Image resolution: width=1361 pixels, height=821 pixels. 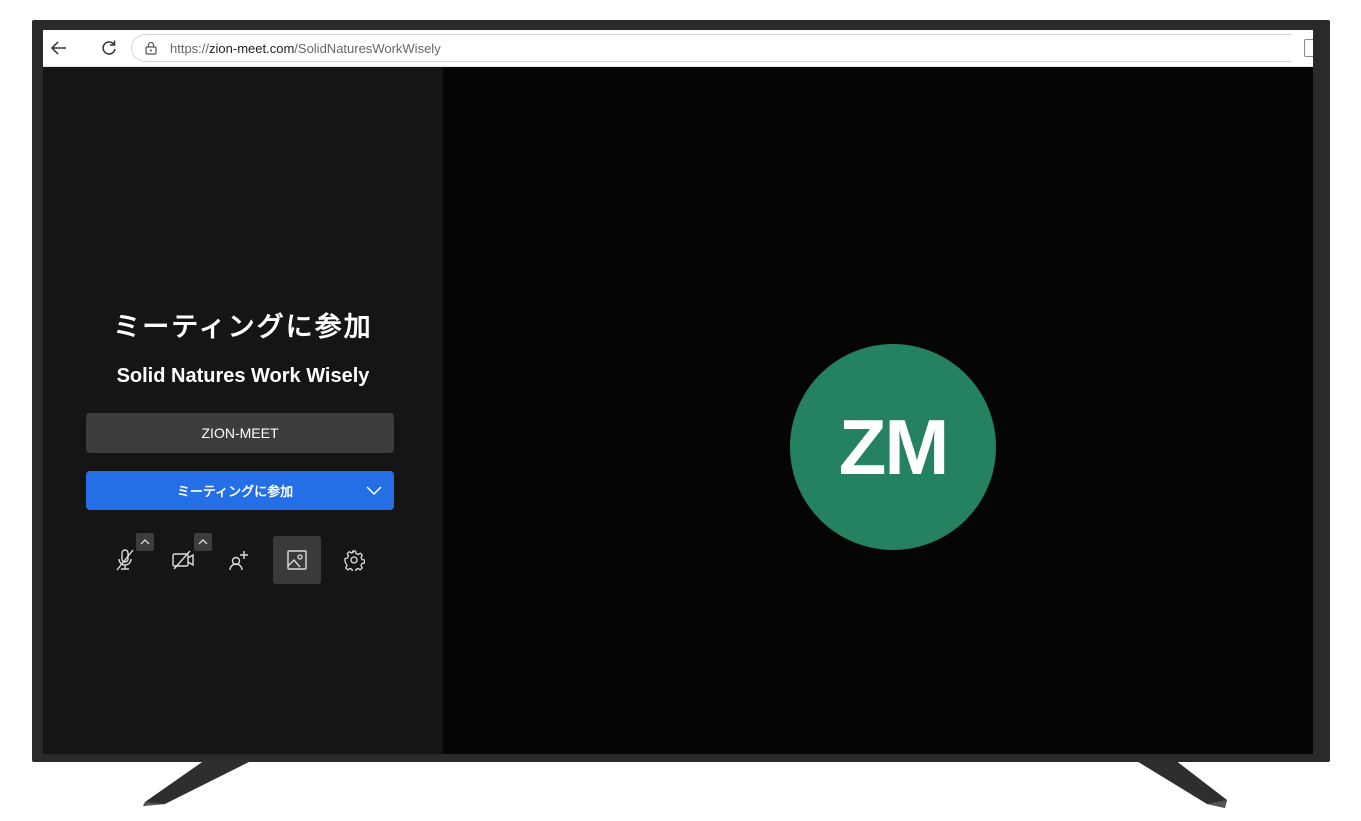 What do you see at coordinates (235, 492) in the screenshot?
I see `join-meeting-label: ミーティングに参加` at bounding box center [235, 492].